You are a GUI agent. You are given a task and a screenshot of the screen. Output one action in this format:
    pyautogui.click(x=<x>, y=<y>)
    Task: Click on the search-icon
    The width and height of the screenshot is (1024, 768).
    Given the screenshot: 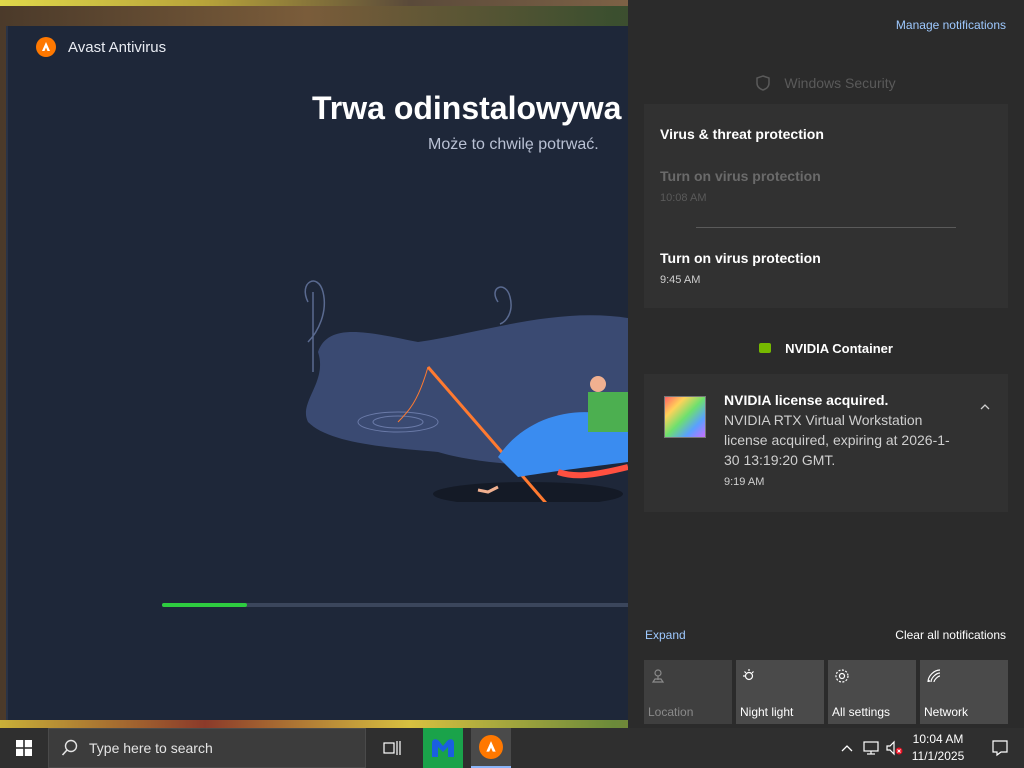 What is the action you would take?
    pyautogui.click(x=69, y=747)
    